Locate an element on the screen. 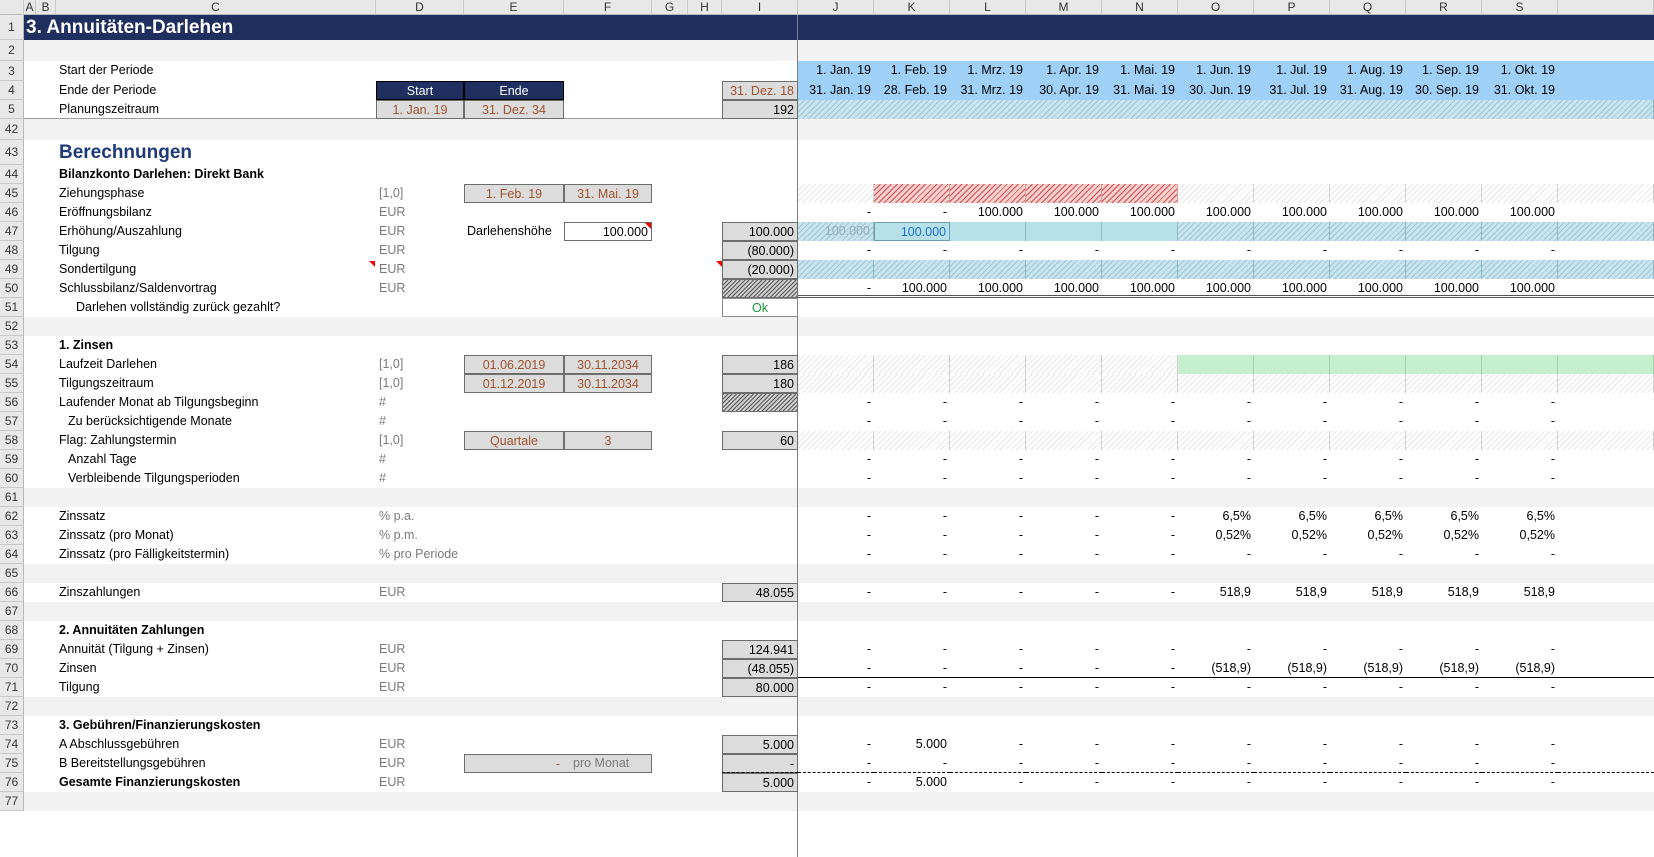 This screenshot has width=1654, height=857. fees-row-74-k: 5.000 is located at coordinates (912, 744).